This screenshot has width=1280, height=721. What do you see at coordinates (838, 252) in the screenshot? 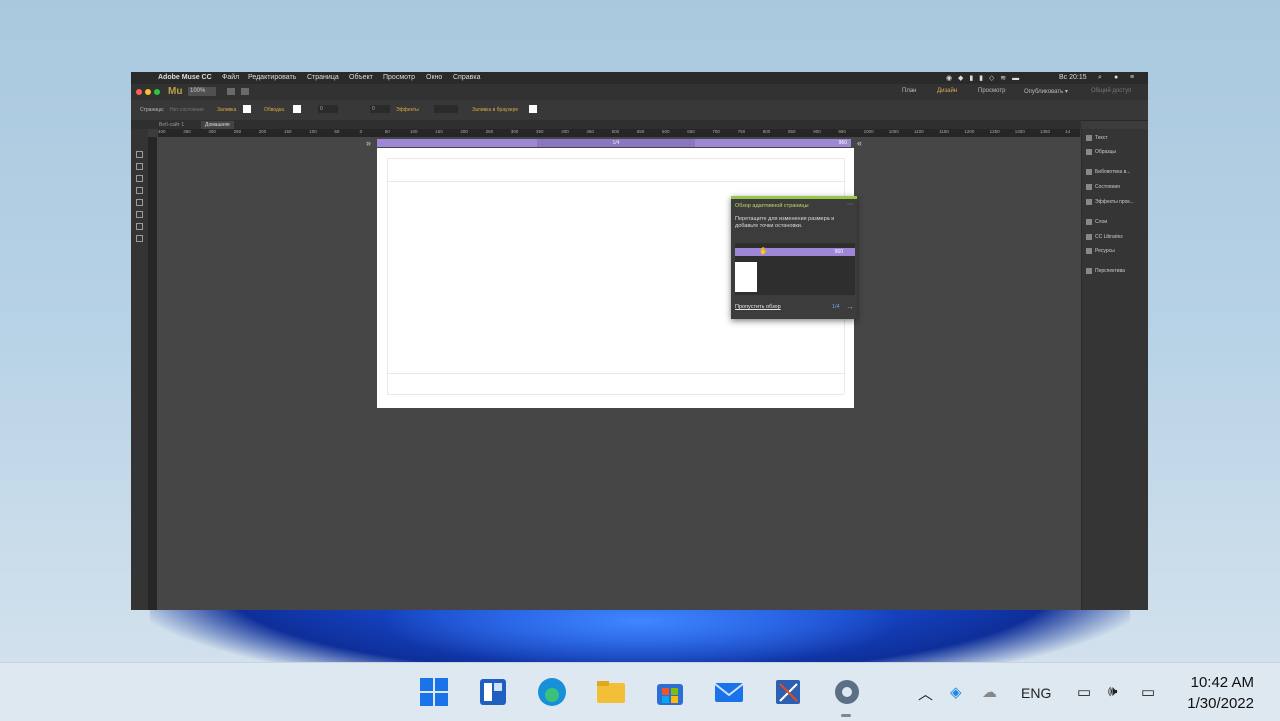
I see `tour-preview-value: 960` at bounding box center [838, 252].